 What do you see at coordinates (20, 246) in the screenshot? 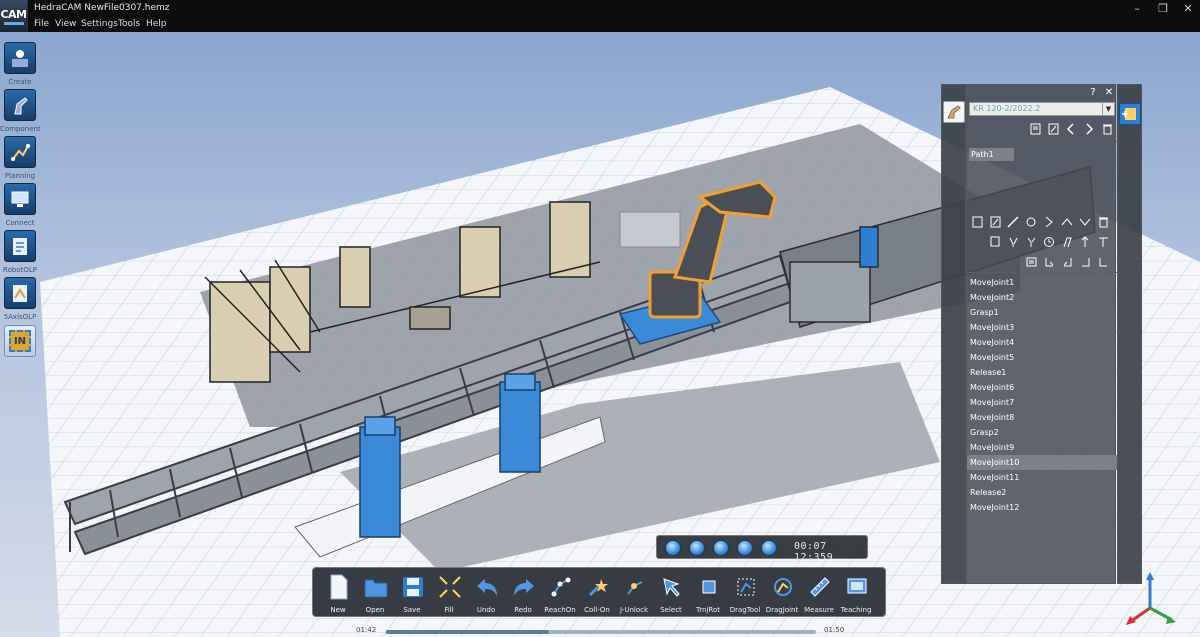
I see `robot-olp-button` at bounding box center [20, 246].